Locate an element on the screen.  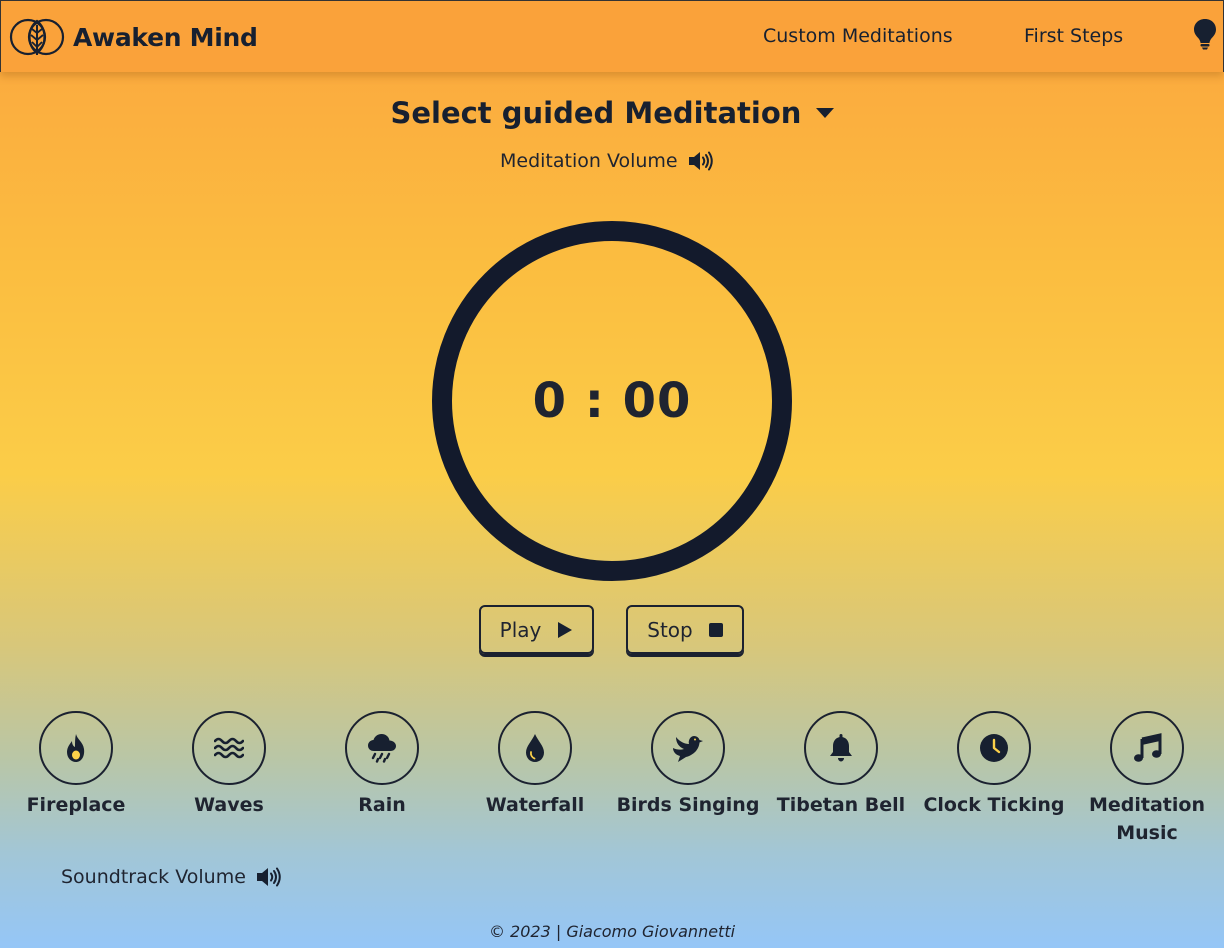
sound-fireplace-button is located at coordinates (76, 748).